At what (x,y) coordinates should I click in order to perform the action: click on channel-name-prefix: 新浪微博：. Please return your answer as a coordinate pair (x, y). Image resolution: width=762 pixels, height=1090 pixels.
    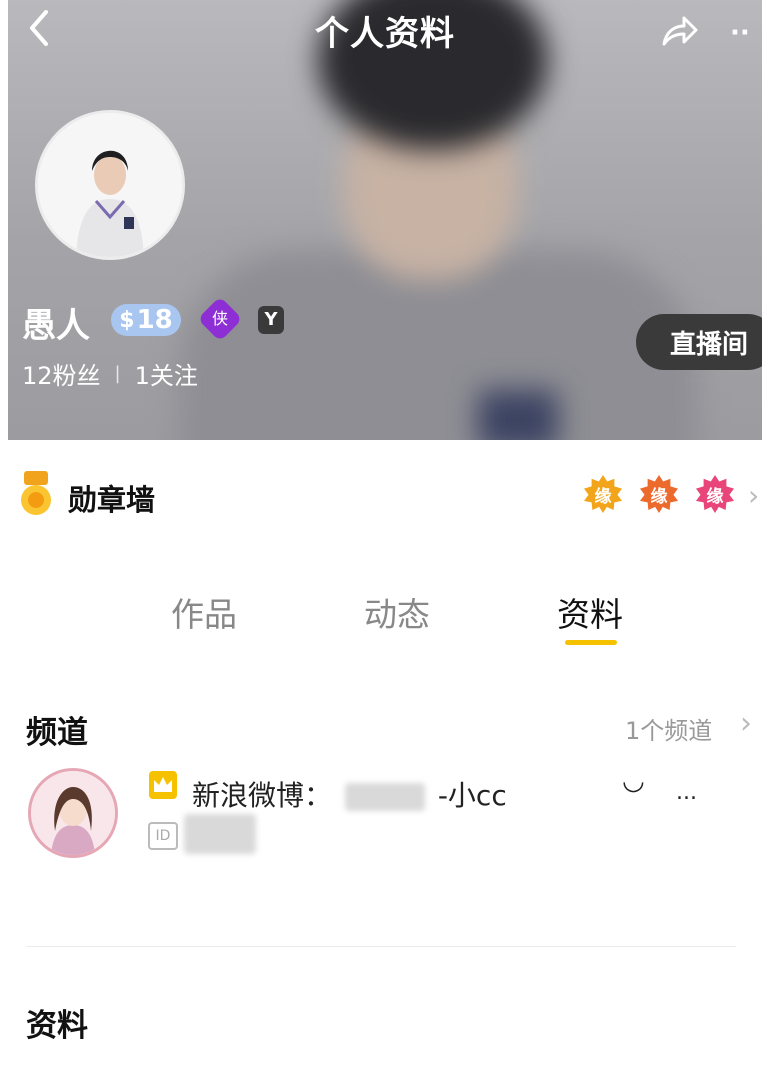
    Looking at the image, I should click on (262, 795).